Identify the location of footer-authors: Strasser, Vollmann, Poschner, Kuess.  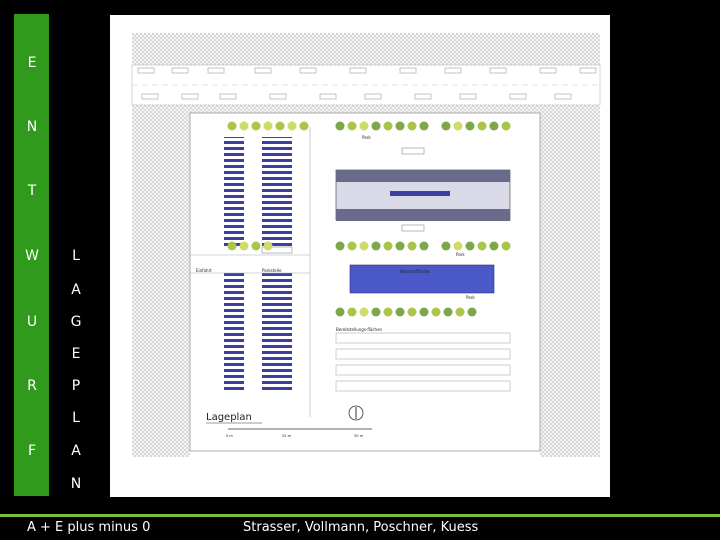
(361, 527).